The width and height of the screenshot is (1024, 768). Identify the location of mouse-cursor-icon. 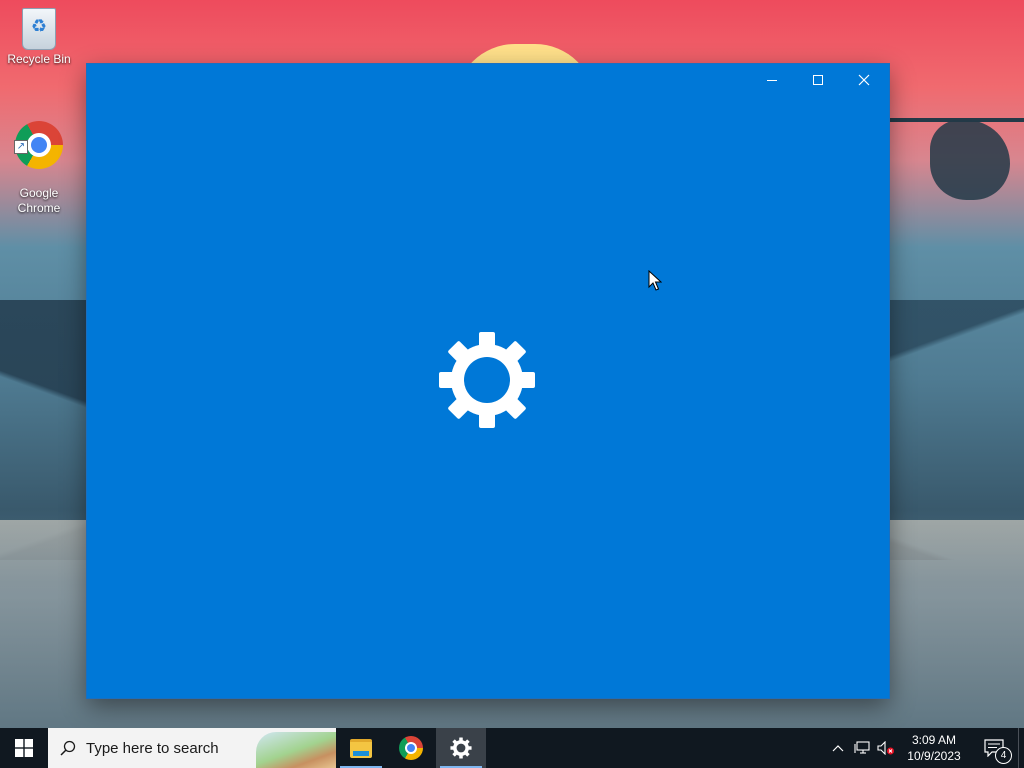
(655, 280).